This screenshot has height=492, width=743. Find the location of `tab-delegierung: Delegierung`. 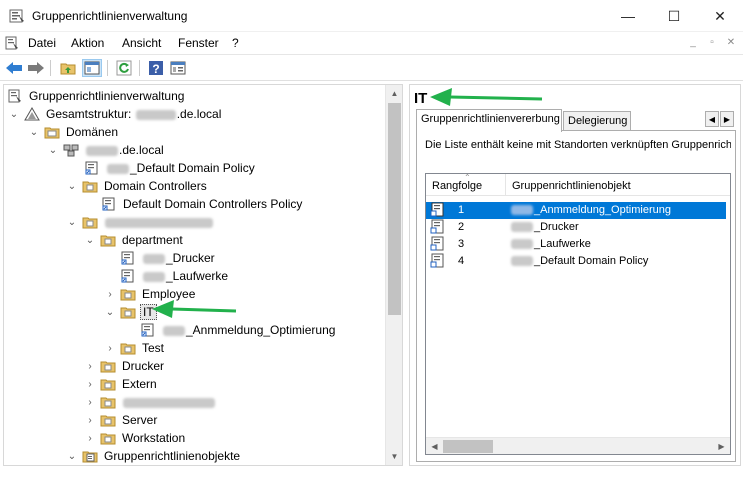

tab-delegierung: Delegierung is located at coordinates (597, 121).